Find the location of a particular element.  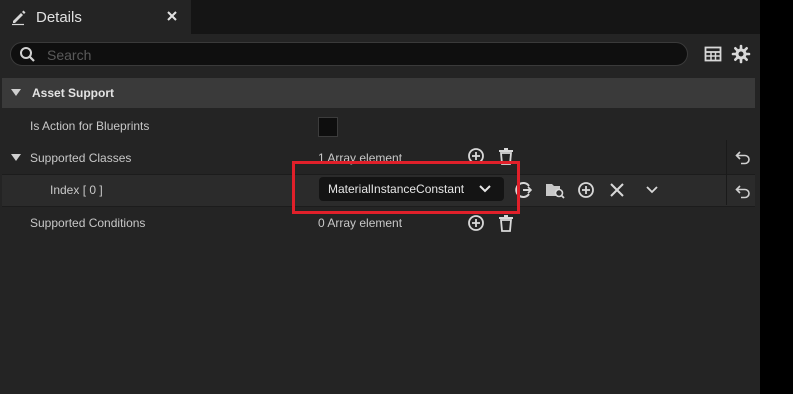

property-label: Is Action for Blueprints is located at coordinates (90, 126).